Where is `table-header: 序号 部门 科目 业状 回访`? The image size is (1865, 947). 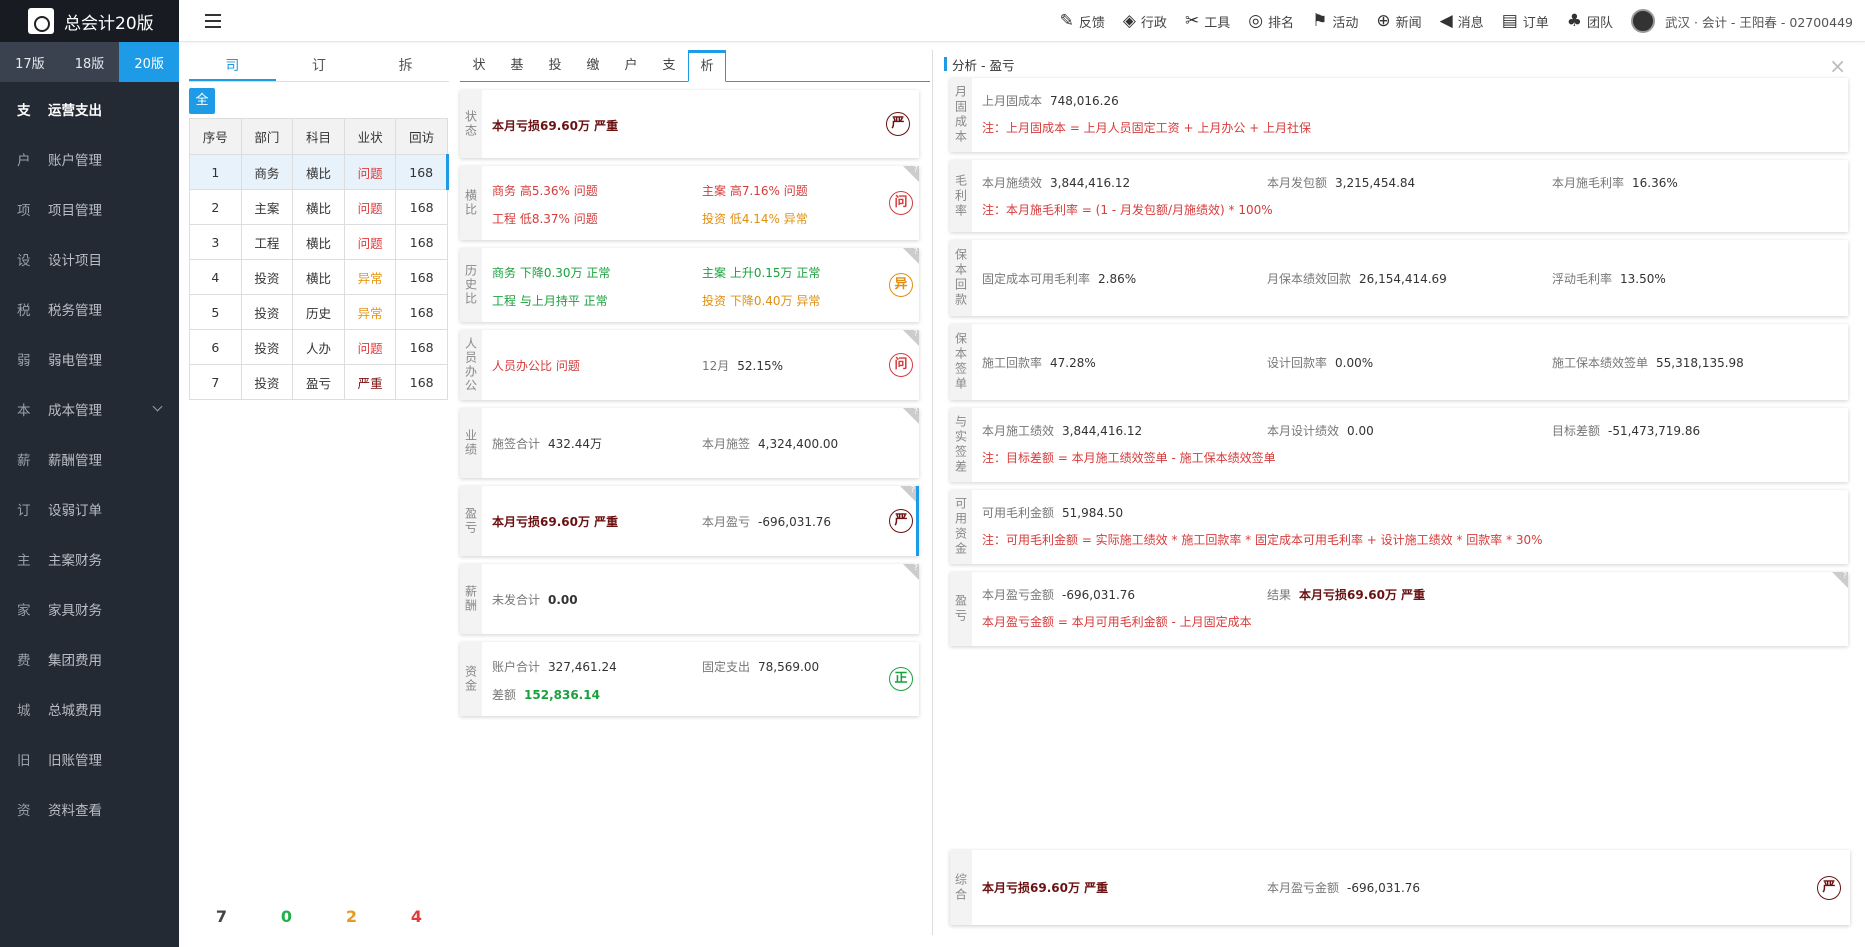
table-header: 序号 部门 科目 业状 回访 is located at coordinates (318, 136).